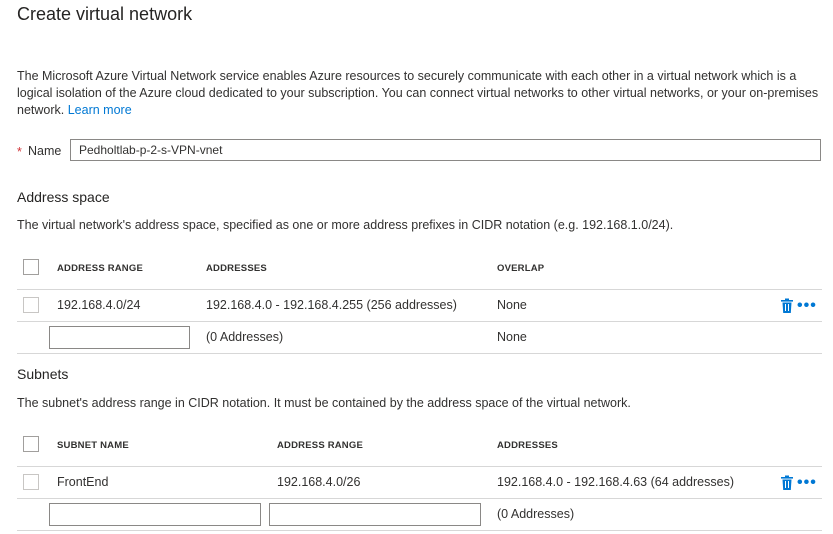 The width and height of the screenshot is (833, 534). I want to click on new-addresses-cell: (0 Addresses), so click(245, 337).